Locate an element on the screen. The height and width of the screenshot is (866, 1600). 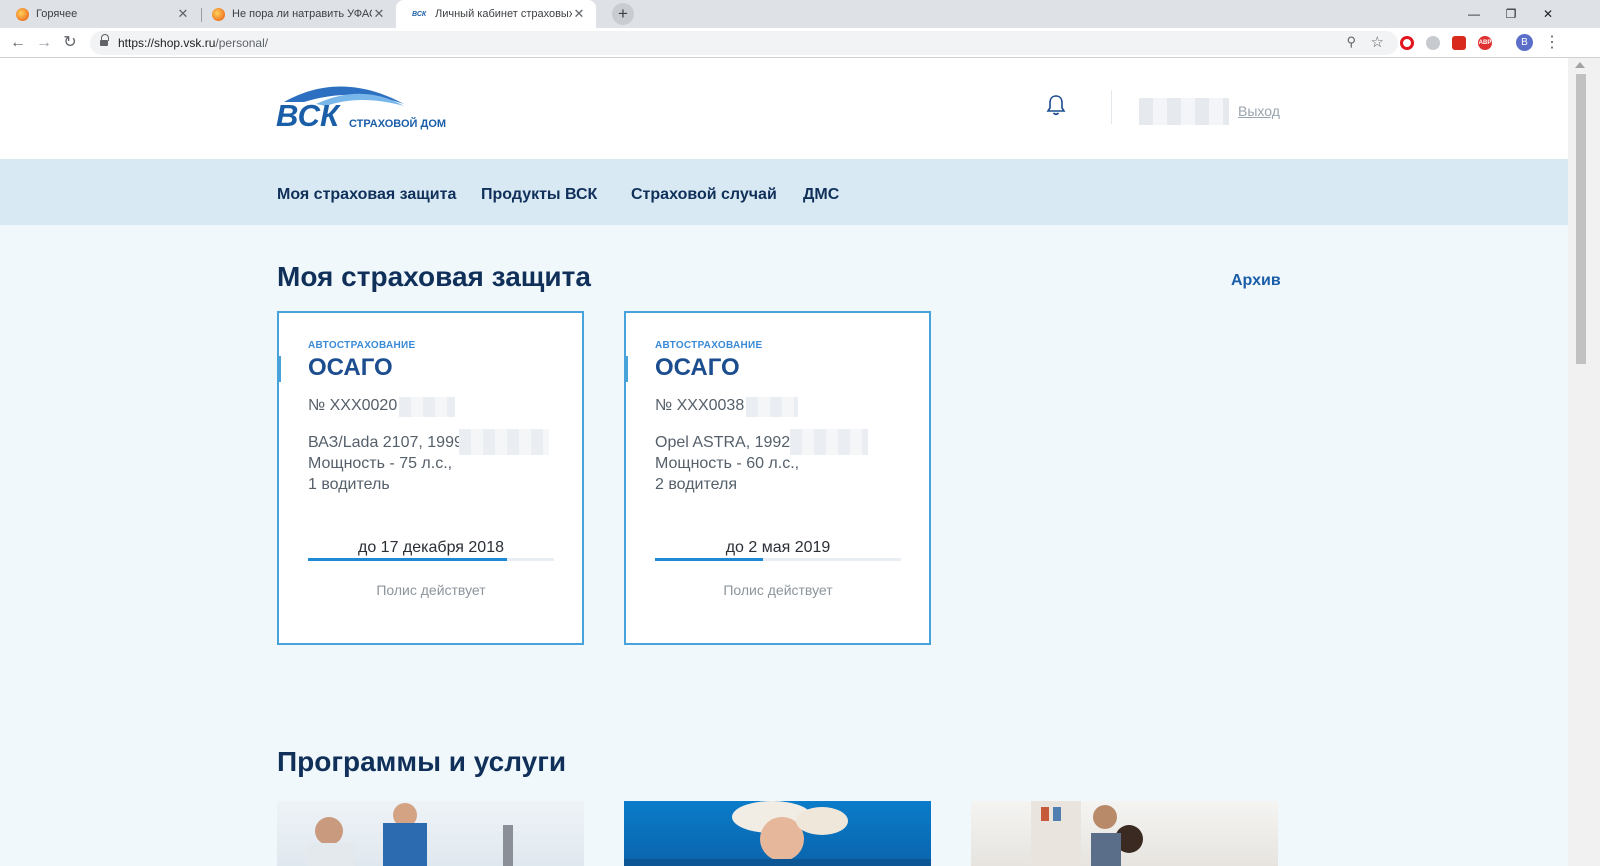
site-header: ВСК СТРАХОВОЙ ДОМ Выход is located at coordinates (784, 108).